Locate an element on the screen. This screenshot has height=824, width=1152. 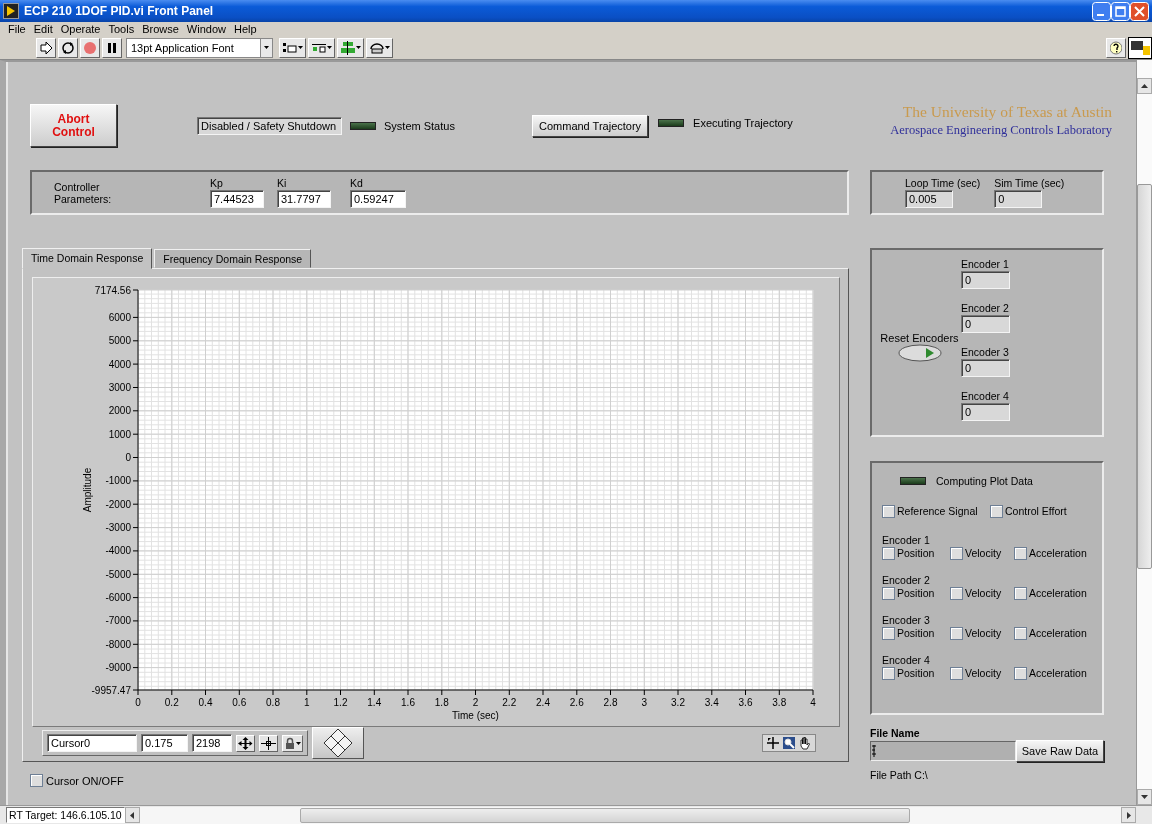
scroll-right-button is located at coordinates (1128, 815).